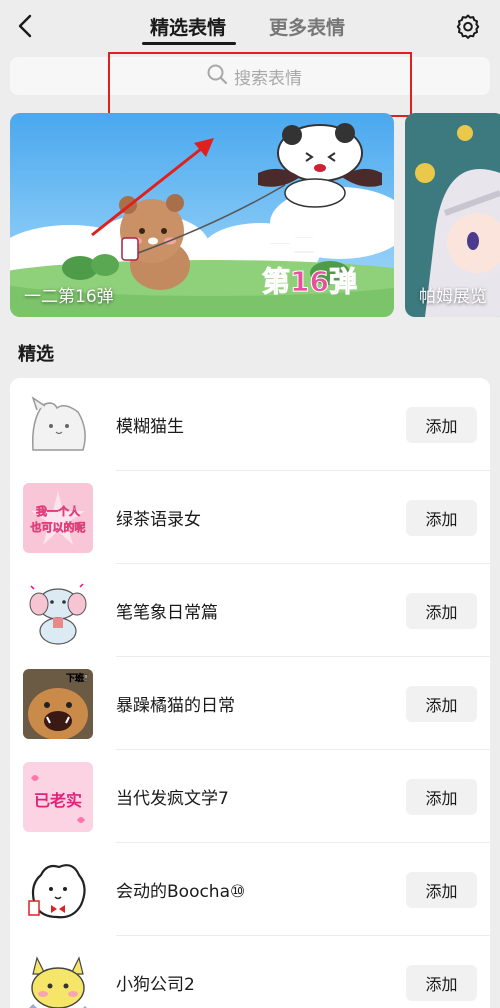  I want to click on list-item: 会动的Boocha⑩ 添加, so click(250, 889).